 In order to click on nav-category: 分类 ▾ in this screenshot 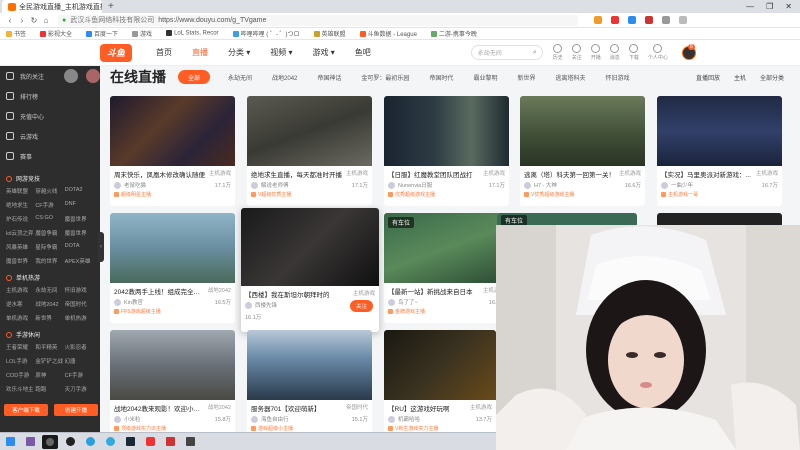, I will do `click(239, 52)`.